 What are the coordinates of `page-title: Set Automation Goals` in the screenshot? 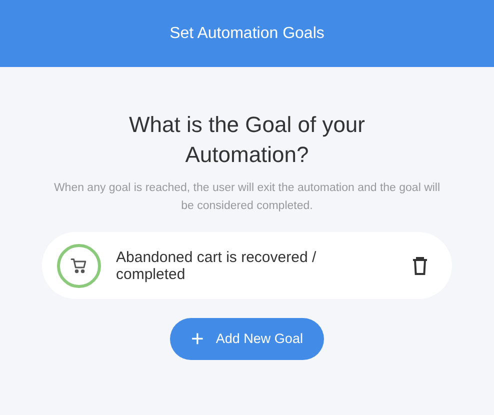 It's located at (247, 34).